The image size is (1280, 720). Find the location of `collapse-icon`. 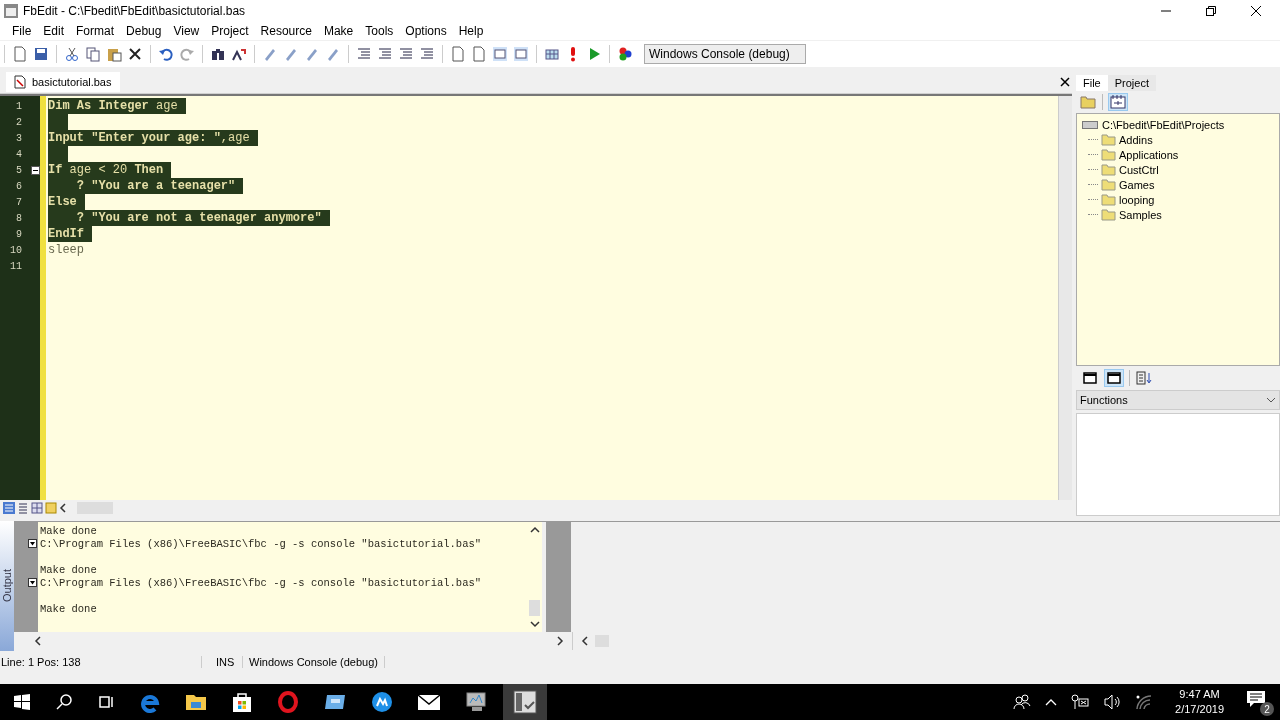

collapse-icon is located at coordinates (35, 170).